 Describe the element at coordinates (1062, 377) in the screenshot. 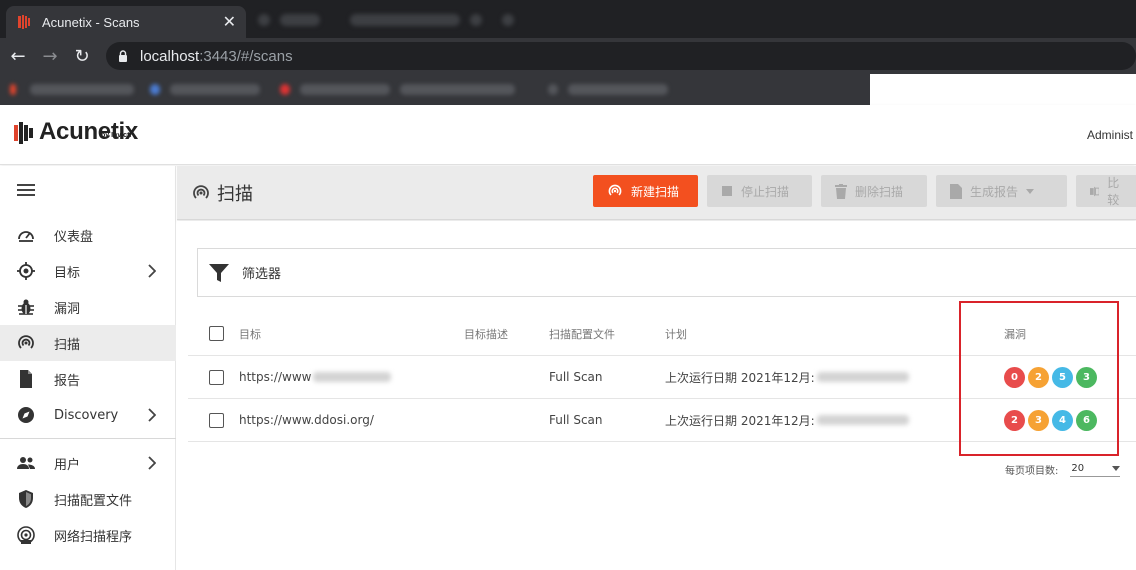

I see `low-severity-count: 5` at that location.